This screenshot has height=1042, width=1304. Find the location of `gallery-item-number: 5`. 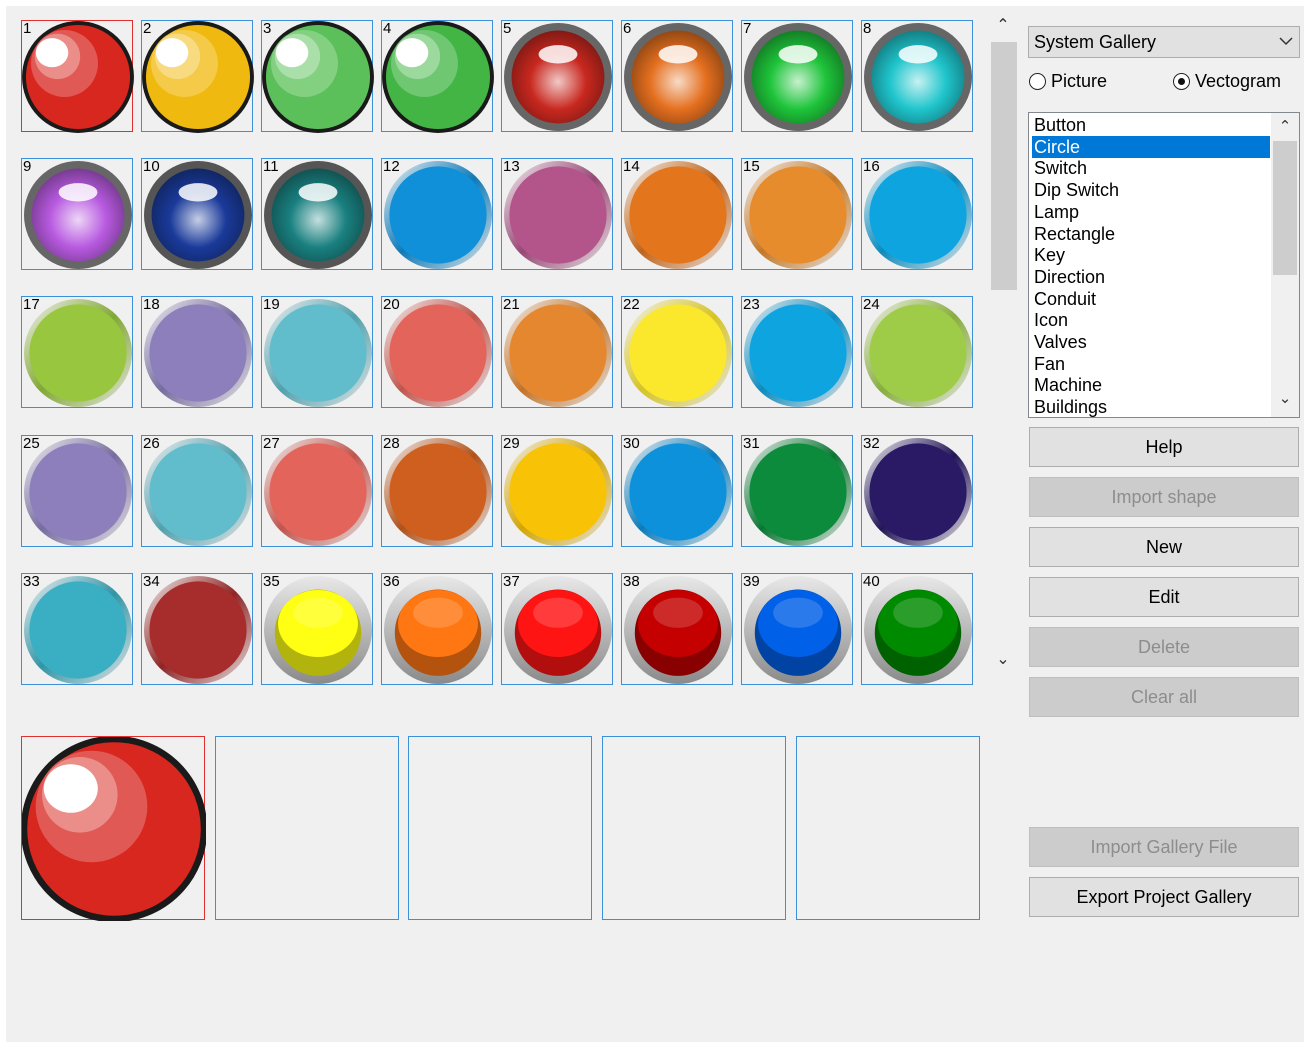

gallery-item-number: 5 is located at coordinates (507, 28).